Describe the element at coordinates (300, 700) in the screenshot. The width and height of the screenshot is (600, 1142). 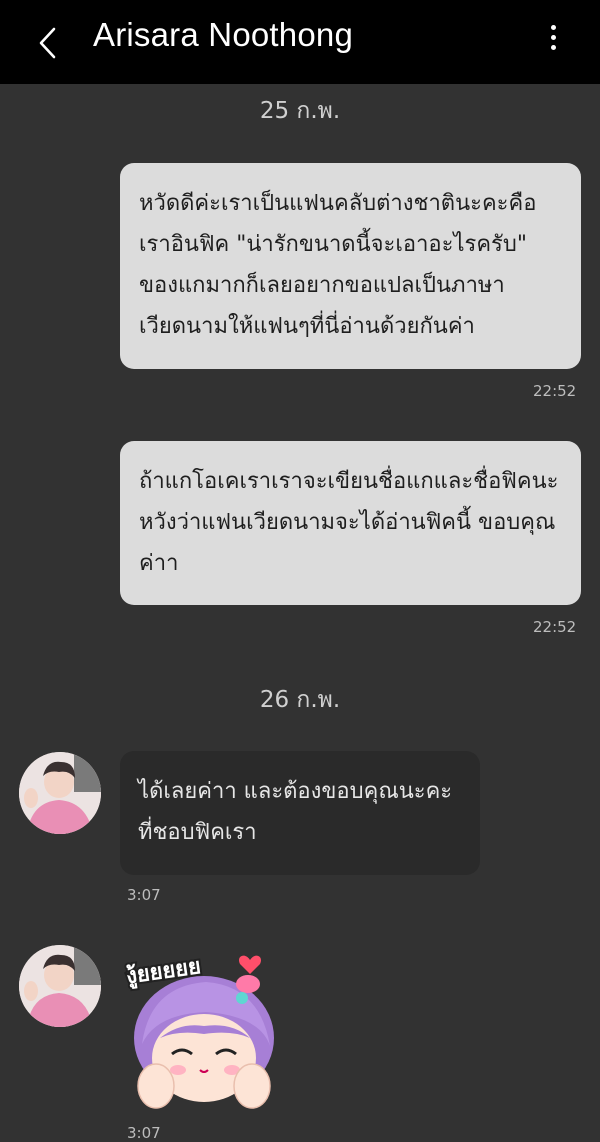
I see `date-separator: 26 ก.พ.` at that location.